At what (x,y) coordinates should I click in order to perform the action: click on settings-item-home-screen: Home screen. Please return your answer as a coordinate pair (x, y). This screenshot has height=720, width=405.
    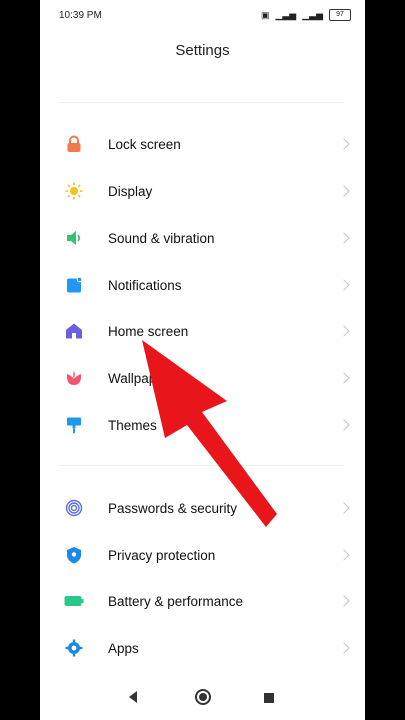
    Looking at the image, I should click on (207, 331).